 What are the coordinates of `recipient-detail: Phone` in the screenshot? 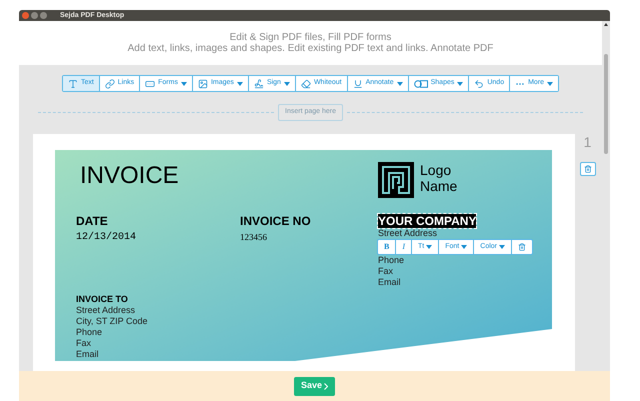 It's located at (90, 332).